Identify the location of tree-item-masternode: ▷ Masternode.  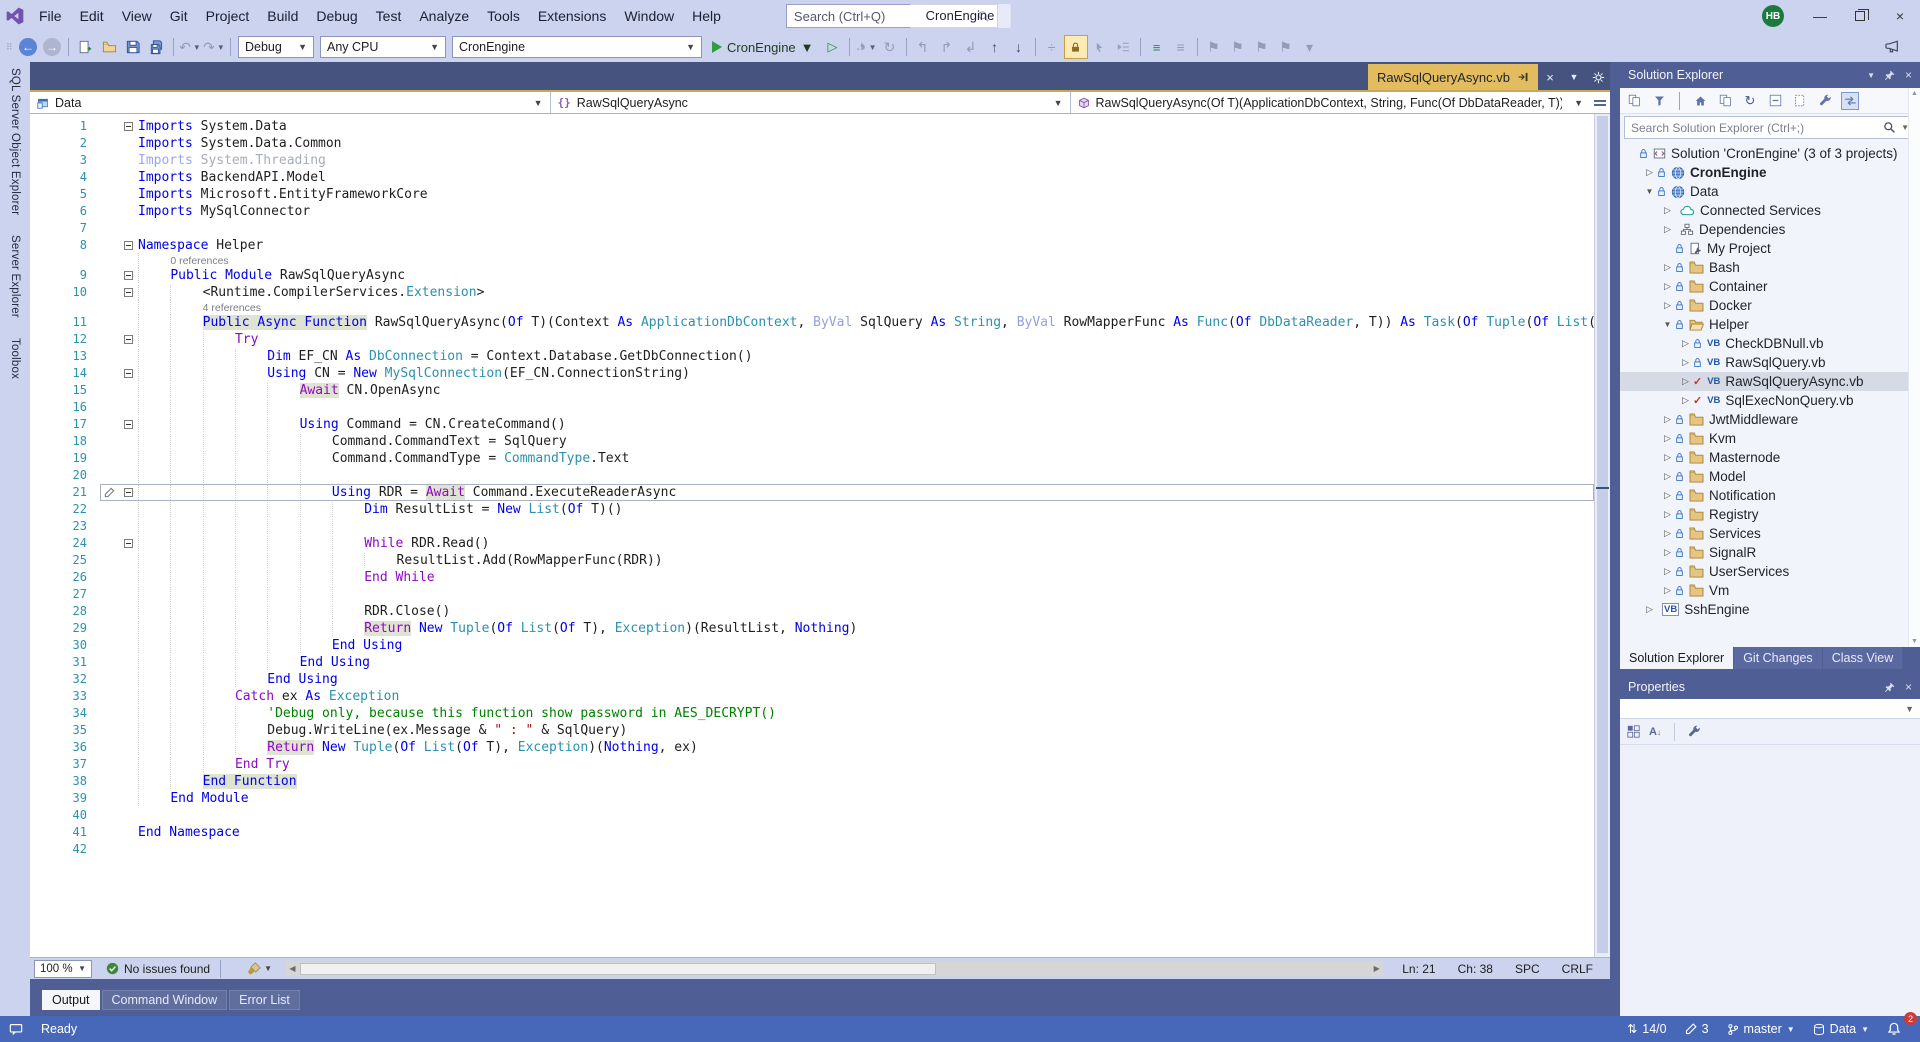
(1770, 457).